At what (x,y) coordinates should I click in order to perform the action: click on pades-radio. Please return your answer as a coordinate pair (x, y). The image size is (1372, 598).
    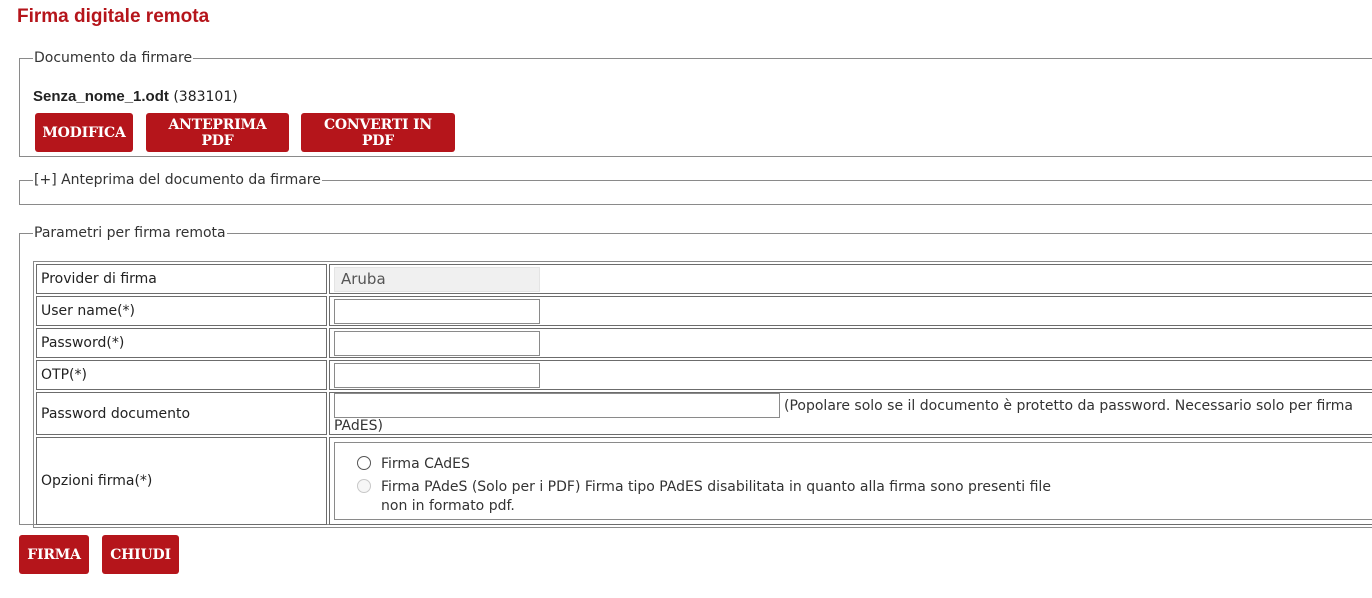
    Looking at the image, I should click on (364, 486).